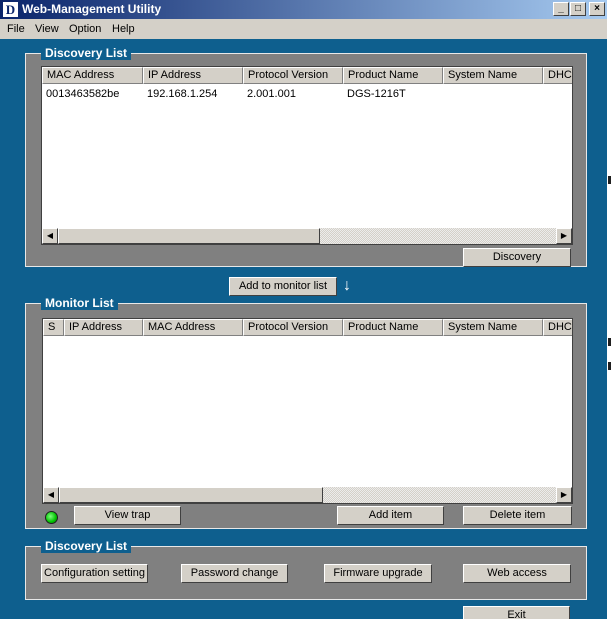 This screenshot has width=611, height=619. What do you see at coordinates (516, 612) in the screenshot?
I see `exit-button: Exit` at bounding box center [516, 612].